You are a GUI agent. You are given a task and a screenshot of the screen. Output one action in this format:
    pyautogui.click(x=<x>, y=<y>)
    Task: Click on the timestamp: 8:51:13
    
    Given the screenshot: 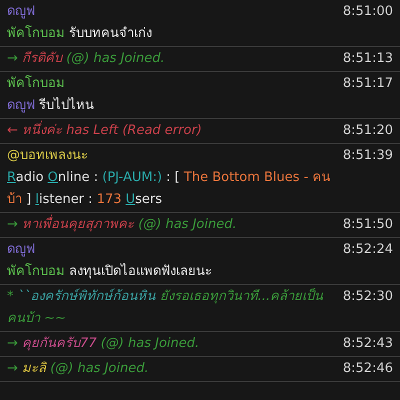 What is the action you would take?
    pyautogui.click(x=367, y=59)
    